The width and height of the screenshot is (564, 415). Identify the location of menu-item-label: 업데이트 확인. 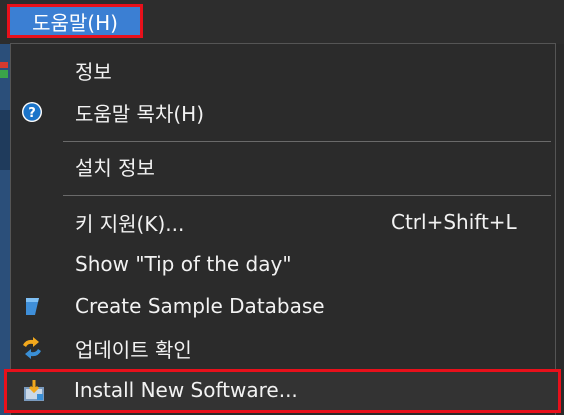
(133, 349).